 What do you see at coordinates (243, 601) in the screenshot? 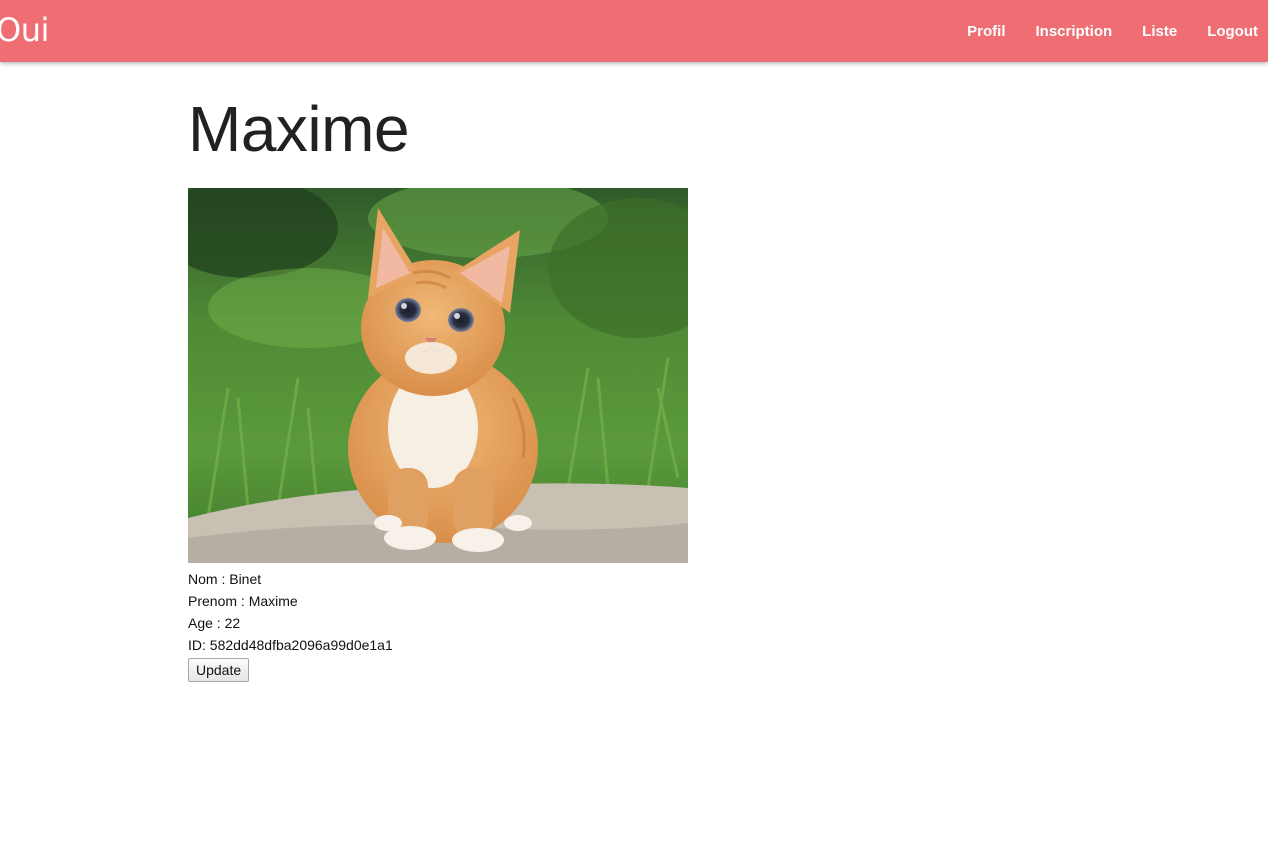
I see `prenom-field: Prenom : Maxime` at bounding box center [243, 601].